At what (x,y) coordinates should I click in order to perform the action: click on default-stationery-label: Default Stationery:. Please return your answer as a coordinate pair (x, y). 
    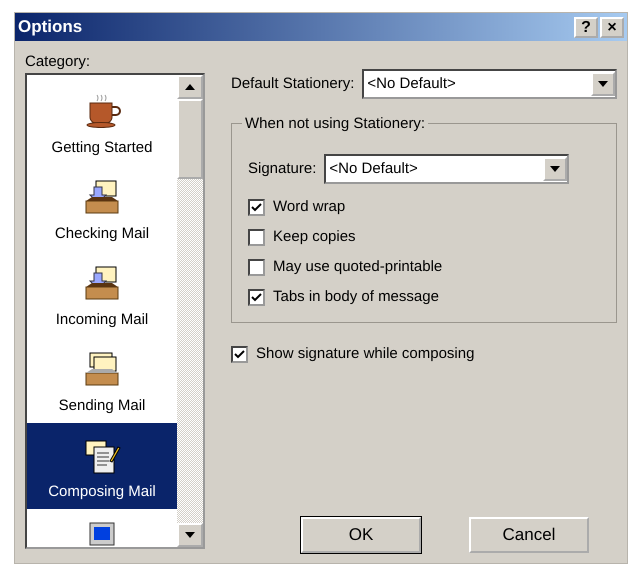
    Looking at the image, I should click on (292, 84).